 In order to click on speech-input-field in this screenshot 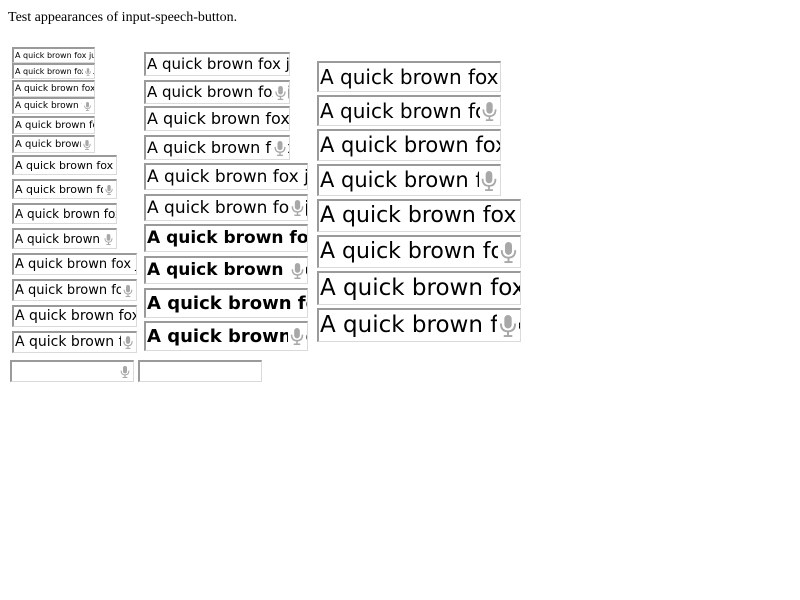, I will do `click(72, 371)`.